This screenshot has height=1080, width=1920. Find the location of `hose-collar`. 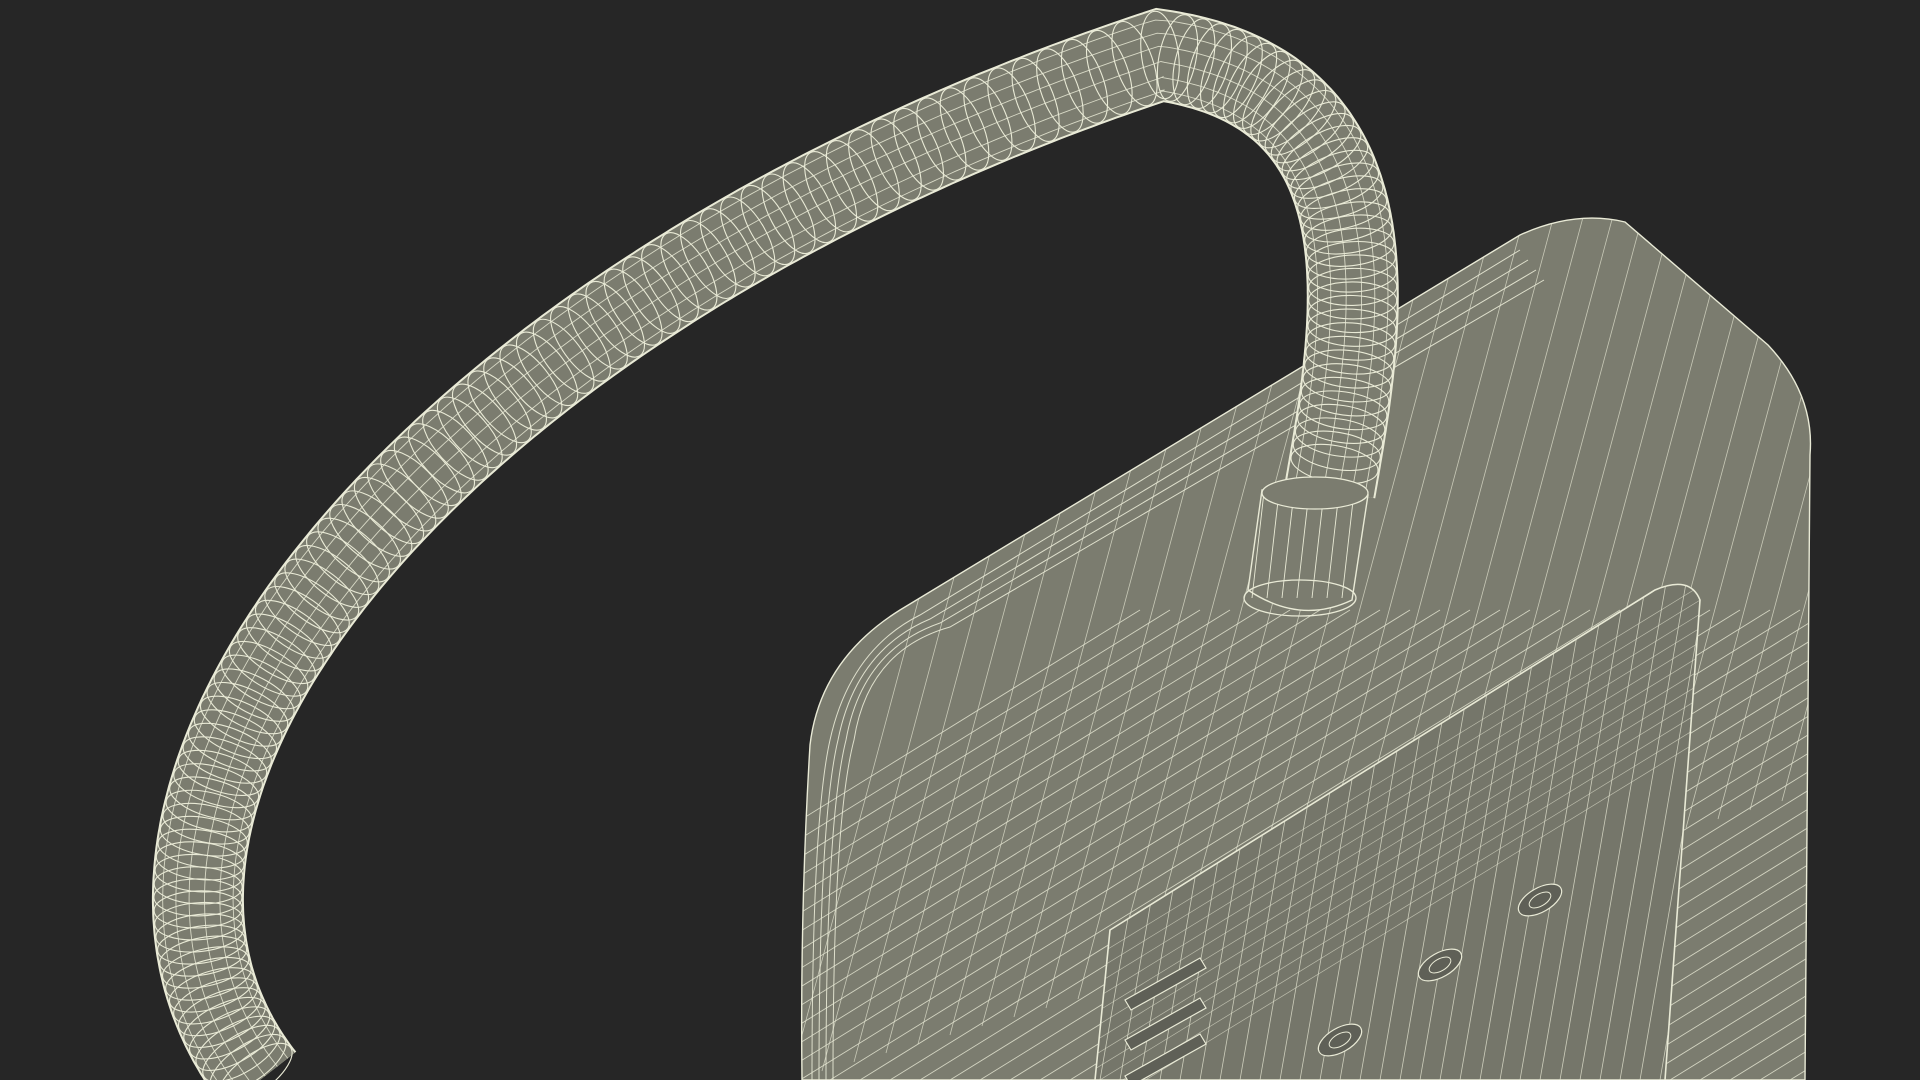

hose-collar is located at coordinates (1306, 546).